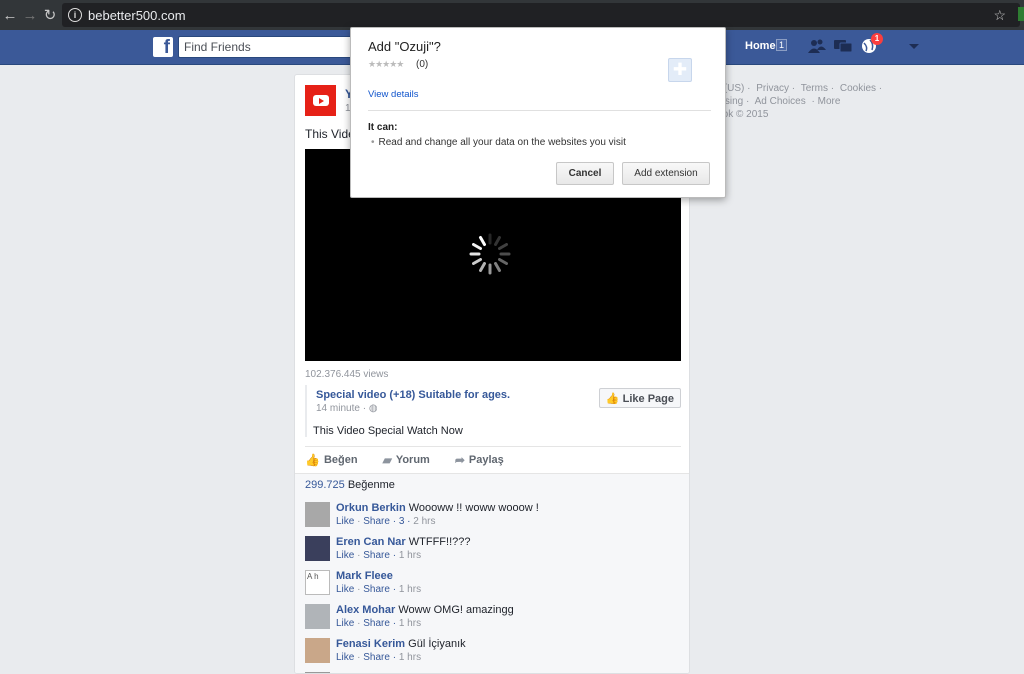  What do you see at coordinates (401, 521) in the screenshot?
I see `comment-extra: · 3 ·` at bounding box center [401, 521].